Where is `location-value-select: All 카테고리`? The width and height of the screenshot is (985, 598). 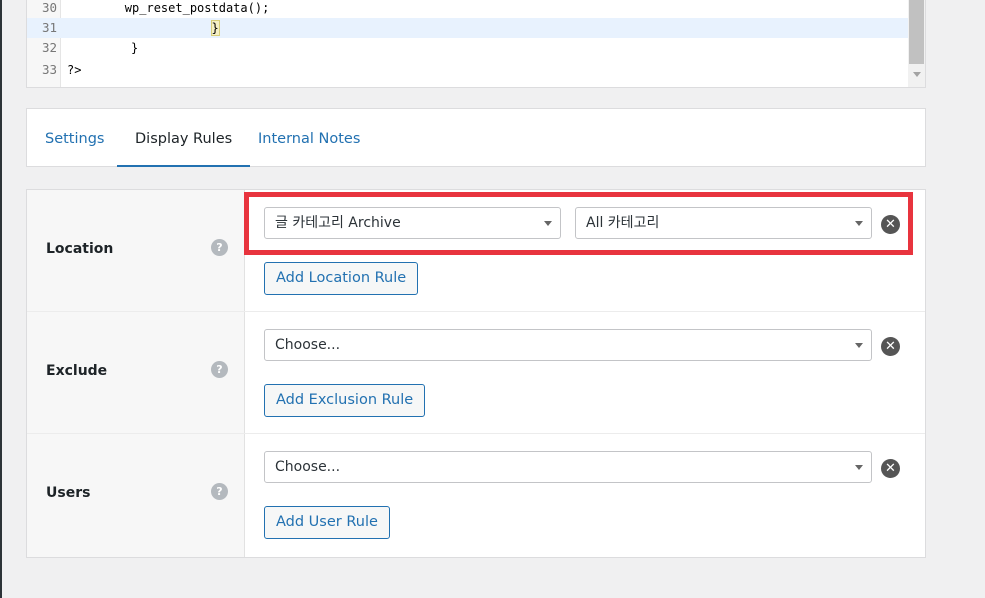
location-value-select: All 카테고리 is located at coordinates (723, 223).